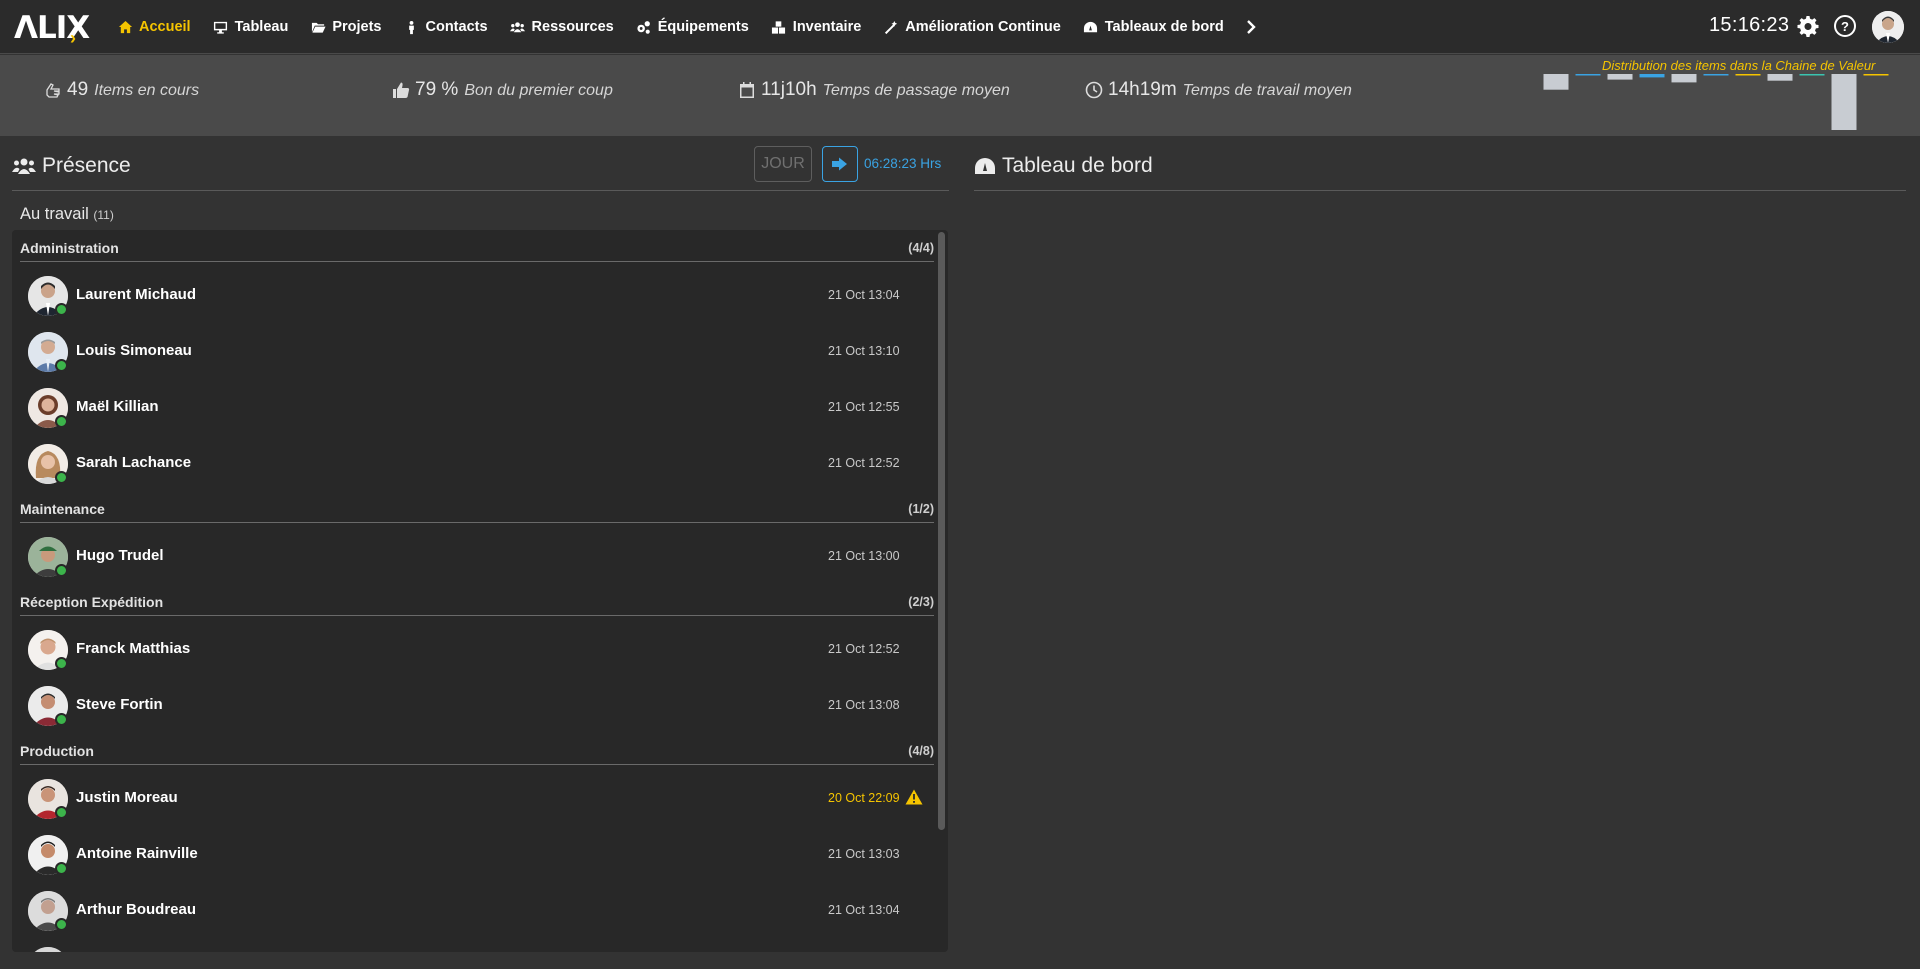 Image resolution: width=1920 pixels, height=969 pixels. I want to click on user-avatar, so click(1888, 27).